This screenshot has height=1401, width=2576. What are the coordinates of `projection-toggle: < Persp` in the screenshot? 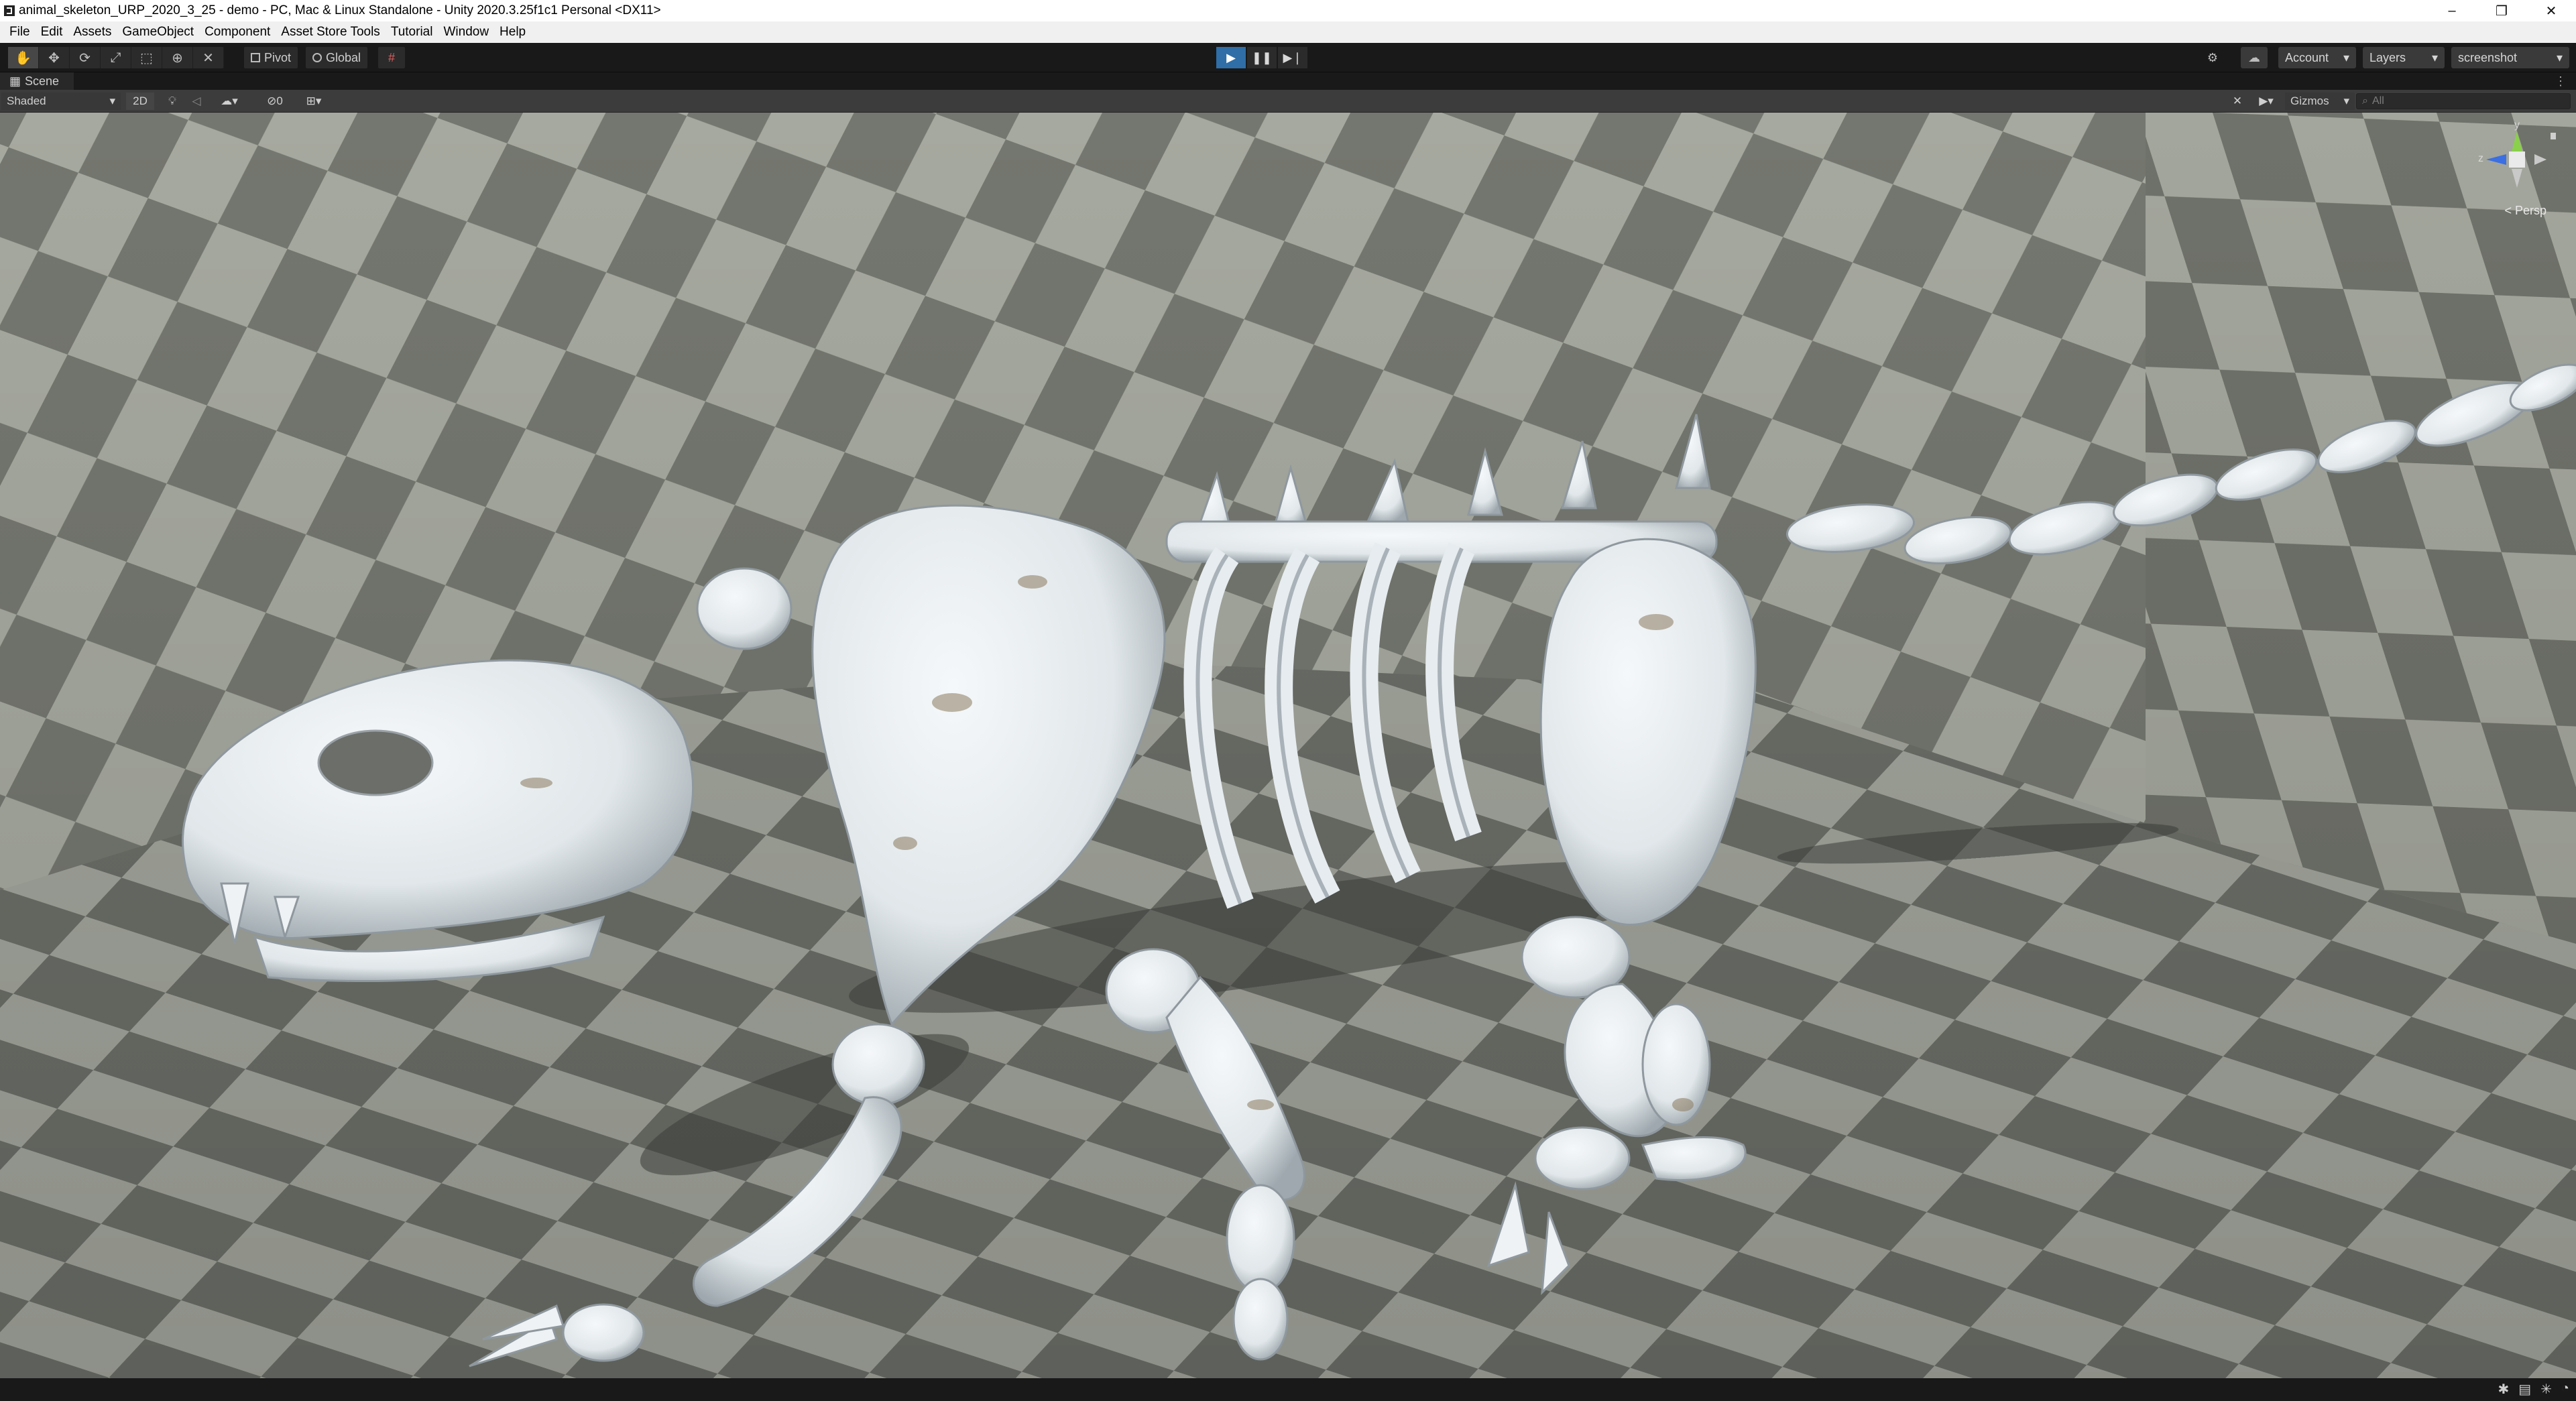 It's located at (2525, 211).